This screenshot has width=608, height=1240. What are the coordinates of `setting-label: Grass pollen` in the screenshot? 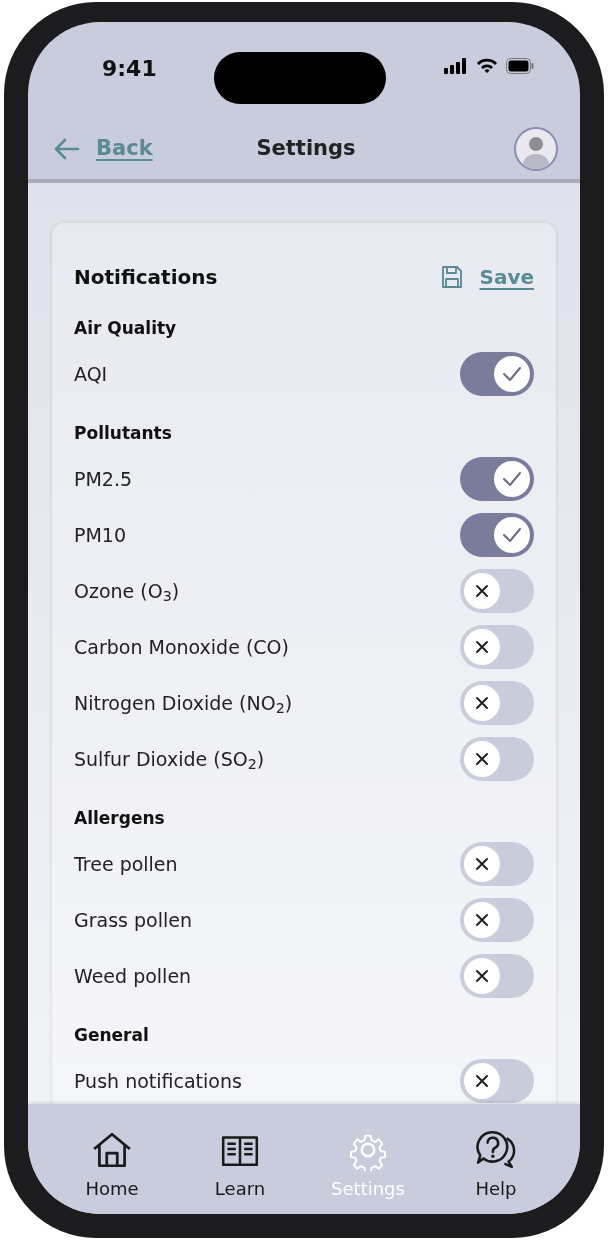 It's located at (133, 920).